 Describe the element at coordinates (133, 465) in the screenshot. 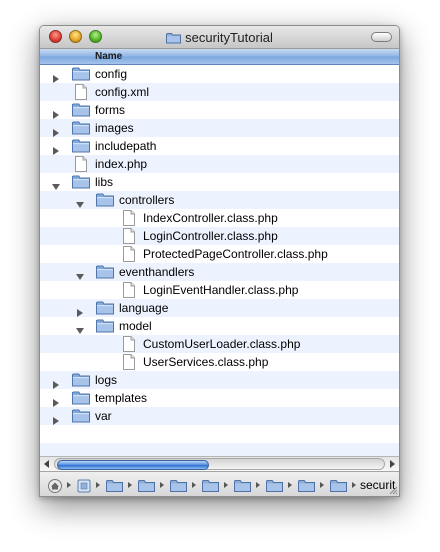

I see `scroll-thumb` at that location.